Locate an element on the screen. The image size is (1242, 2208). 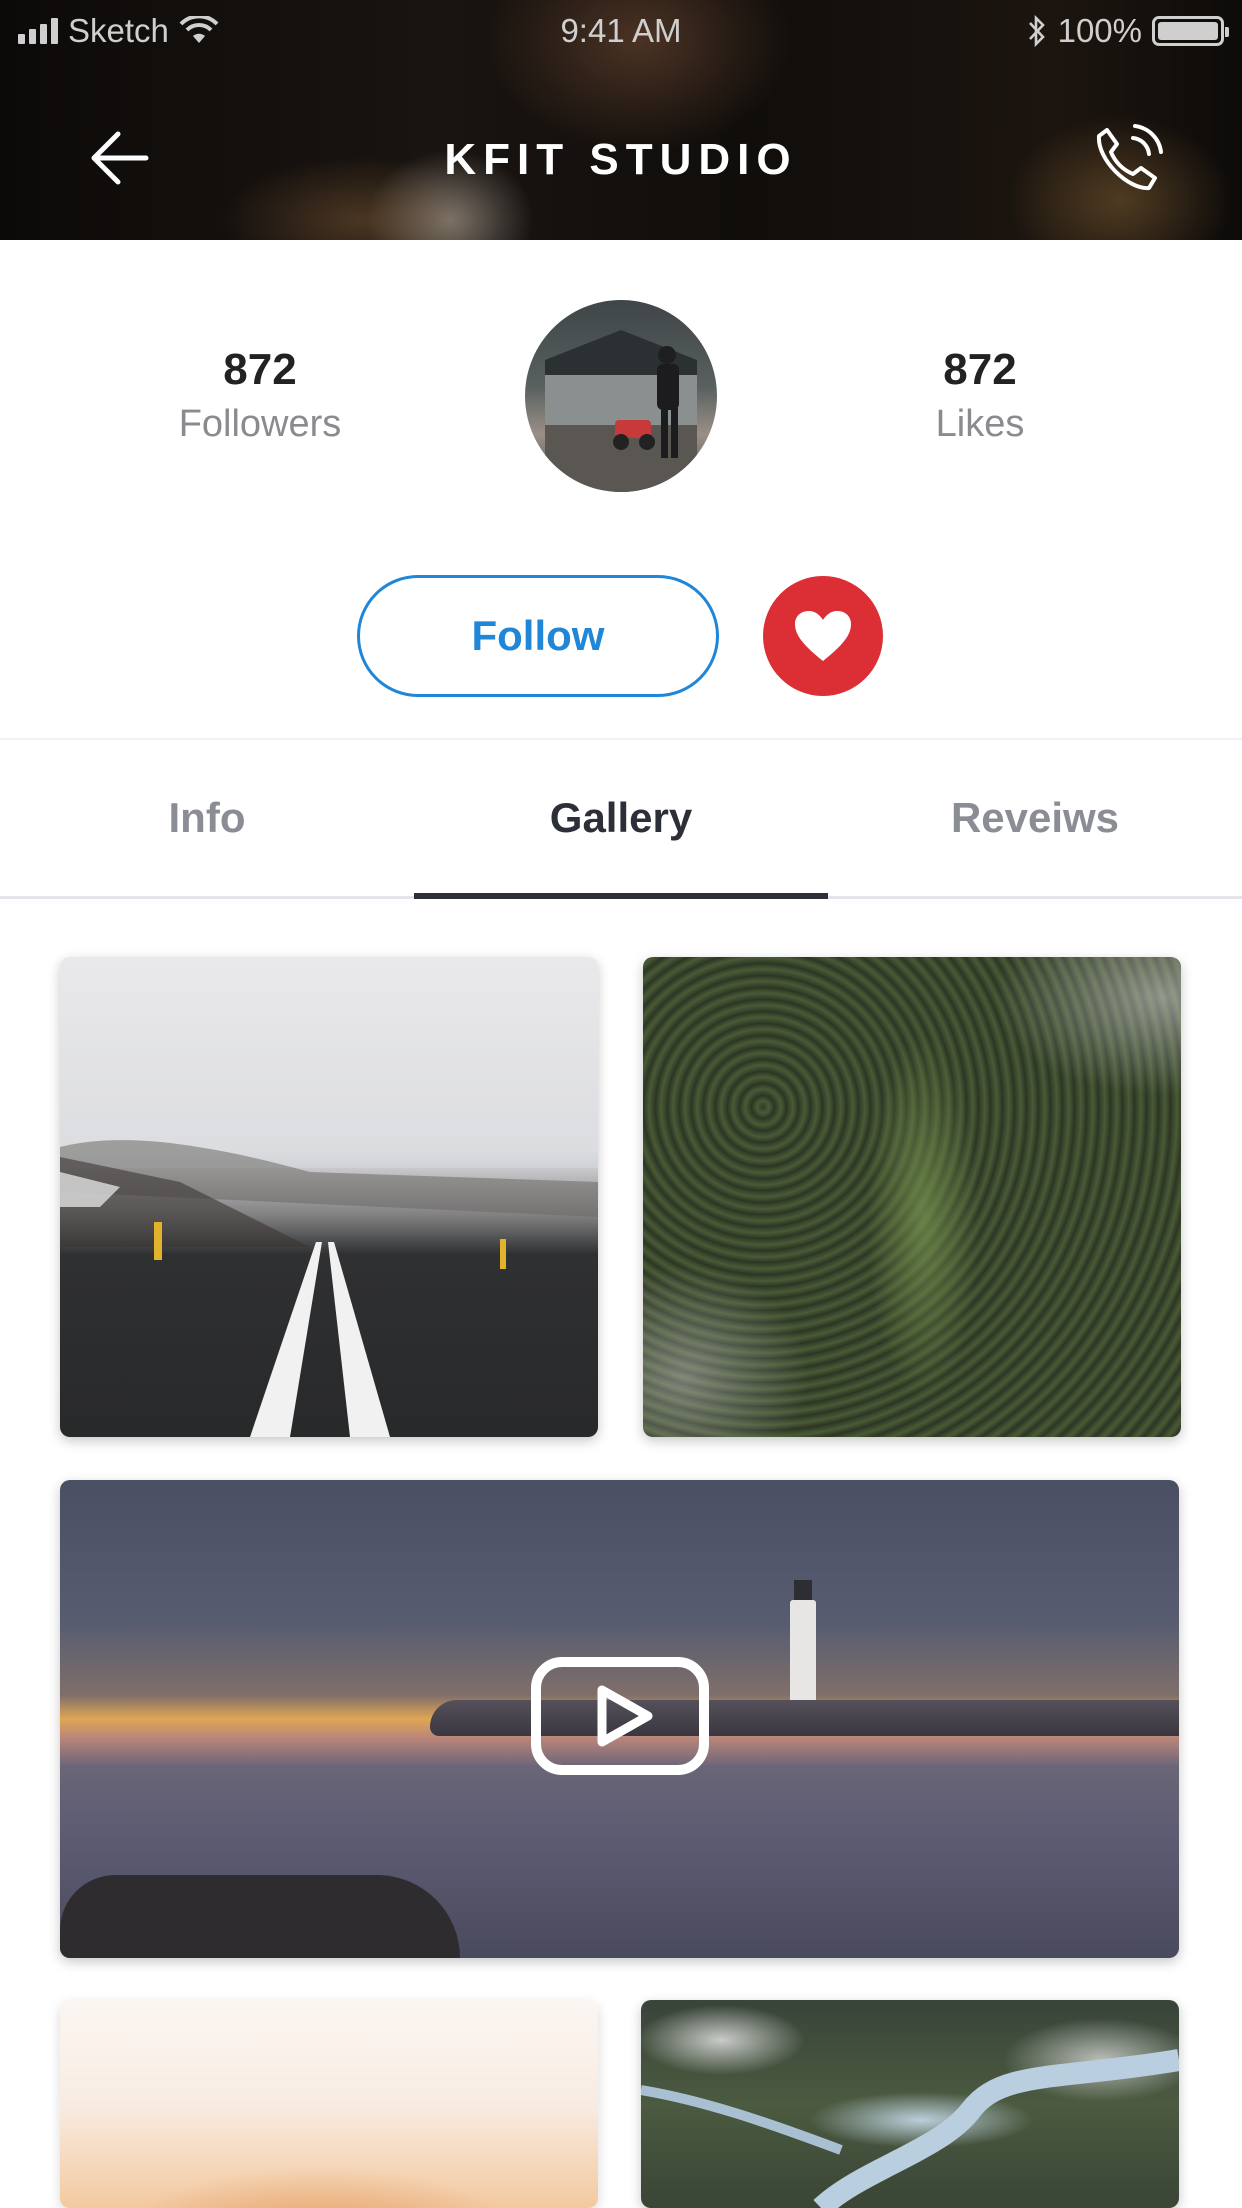
tab-gallery: Gallery is located at coordinates (621, 818).